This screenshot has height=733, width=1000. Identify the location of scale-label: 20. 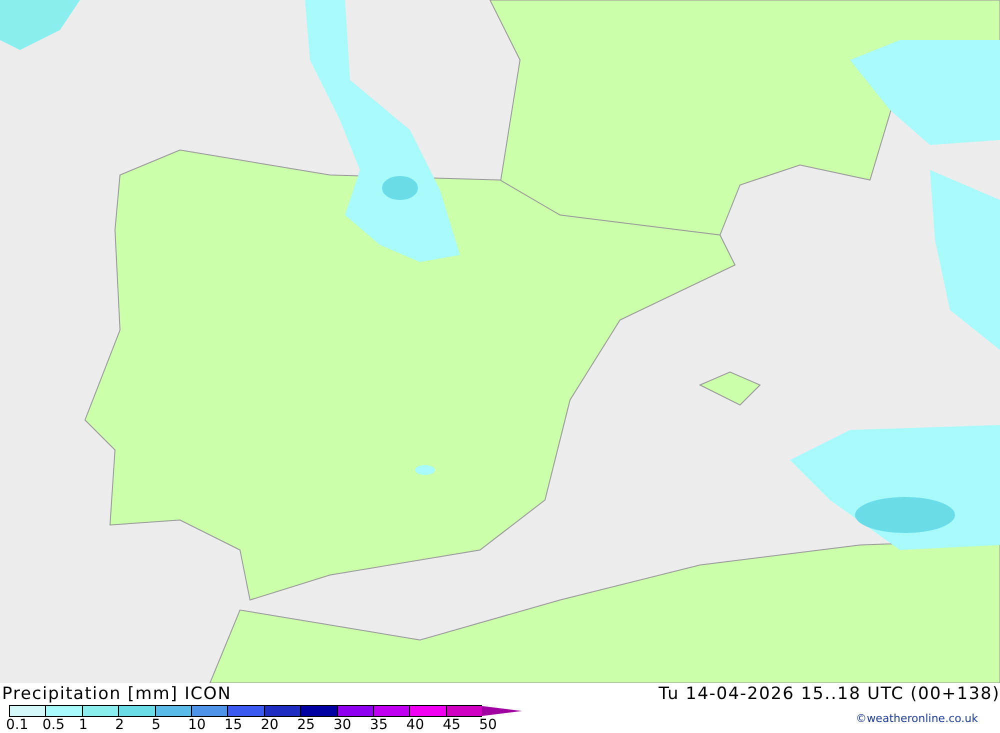
(270, 725).